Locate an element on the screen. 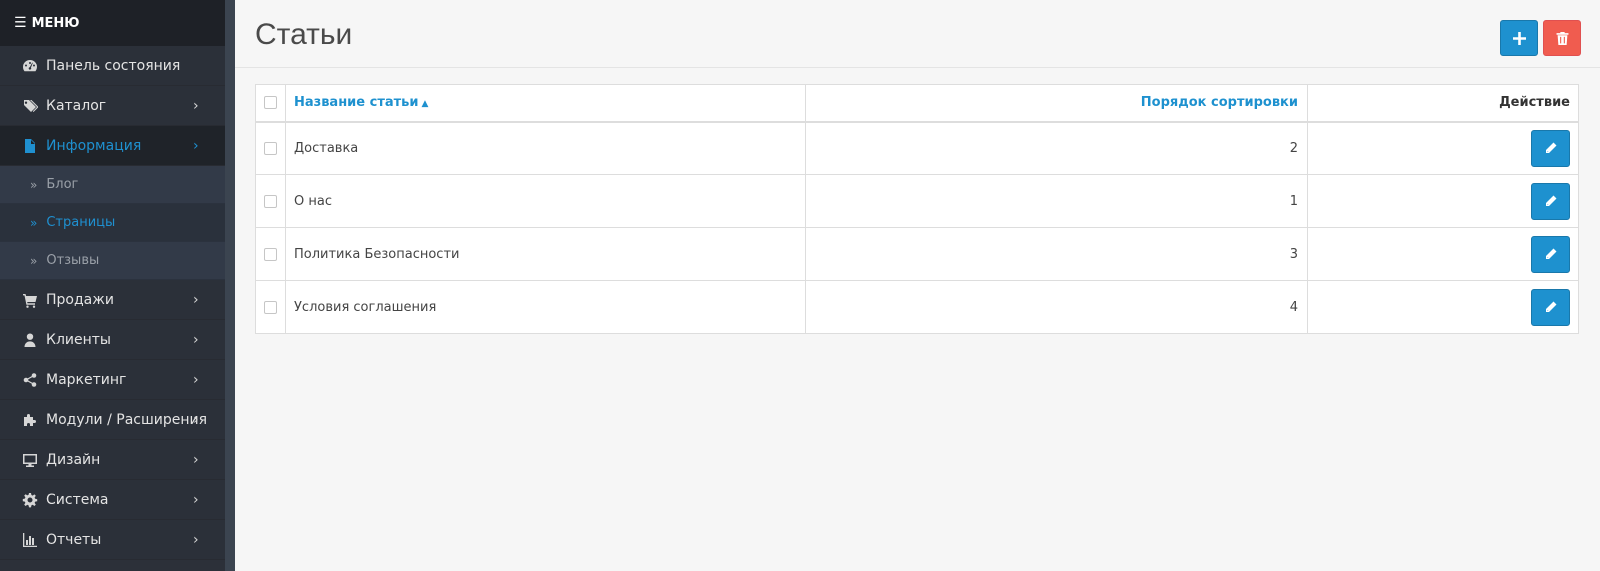 This screenshot has height=571, width=1600. sidebar-item-sales: Продажи › is located at coordinates (117, 300).